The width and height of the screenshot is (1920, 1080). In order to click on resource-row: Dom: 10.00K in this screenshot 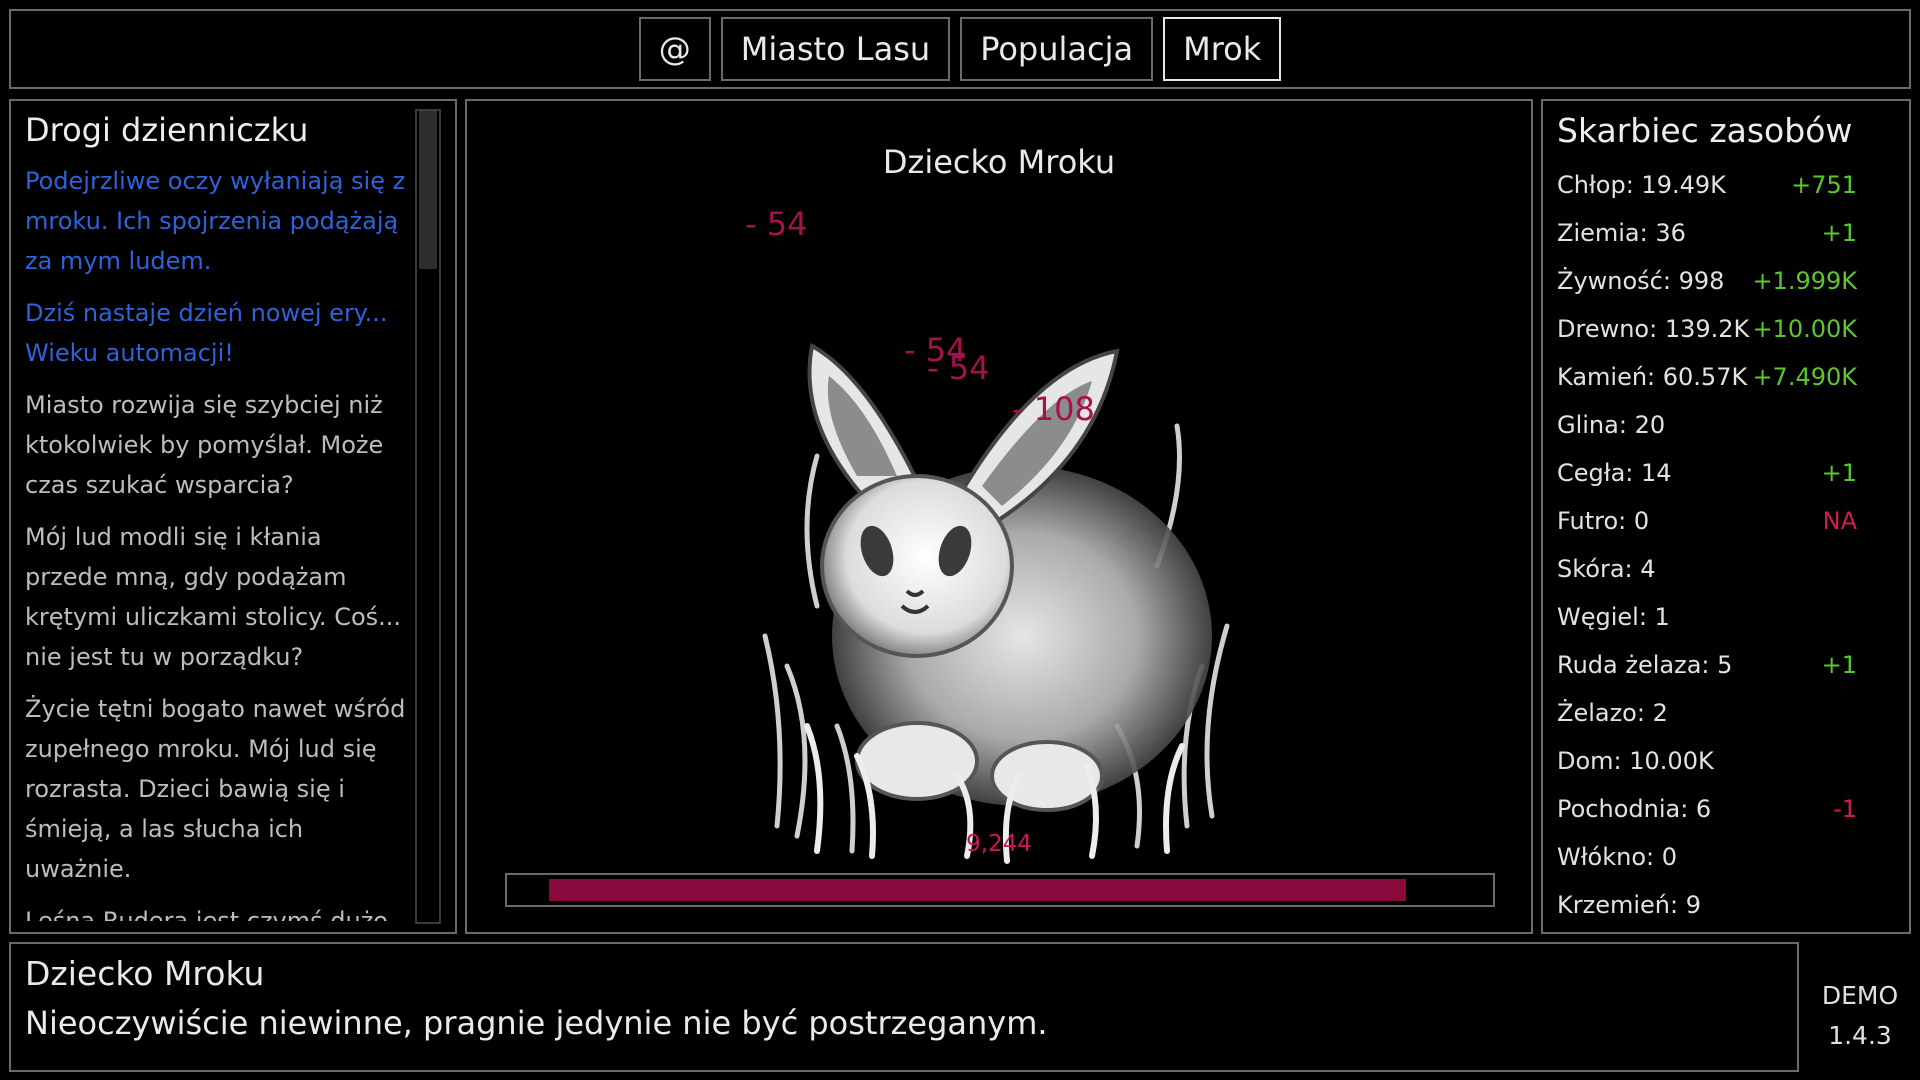, I will do `click(1707, 761)`.